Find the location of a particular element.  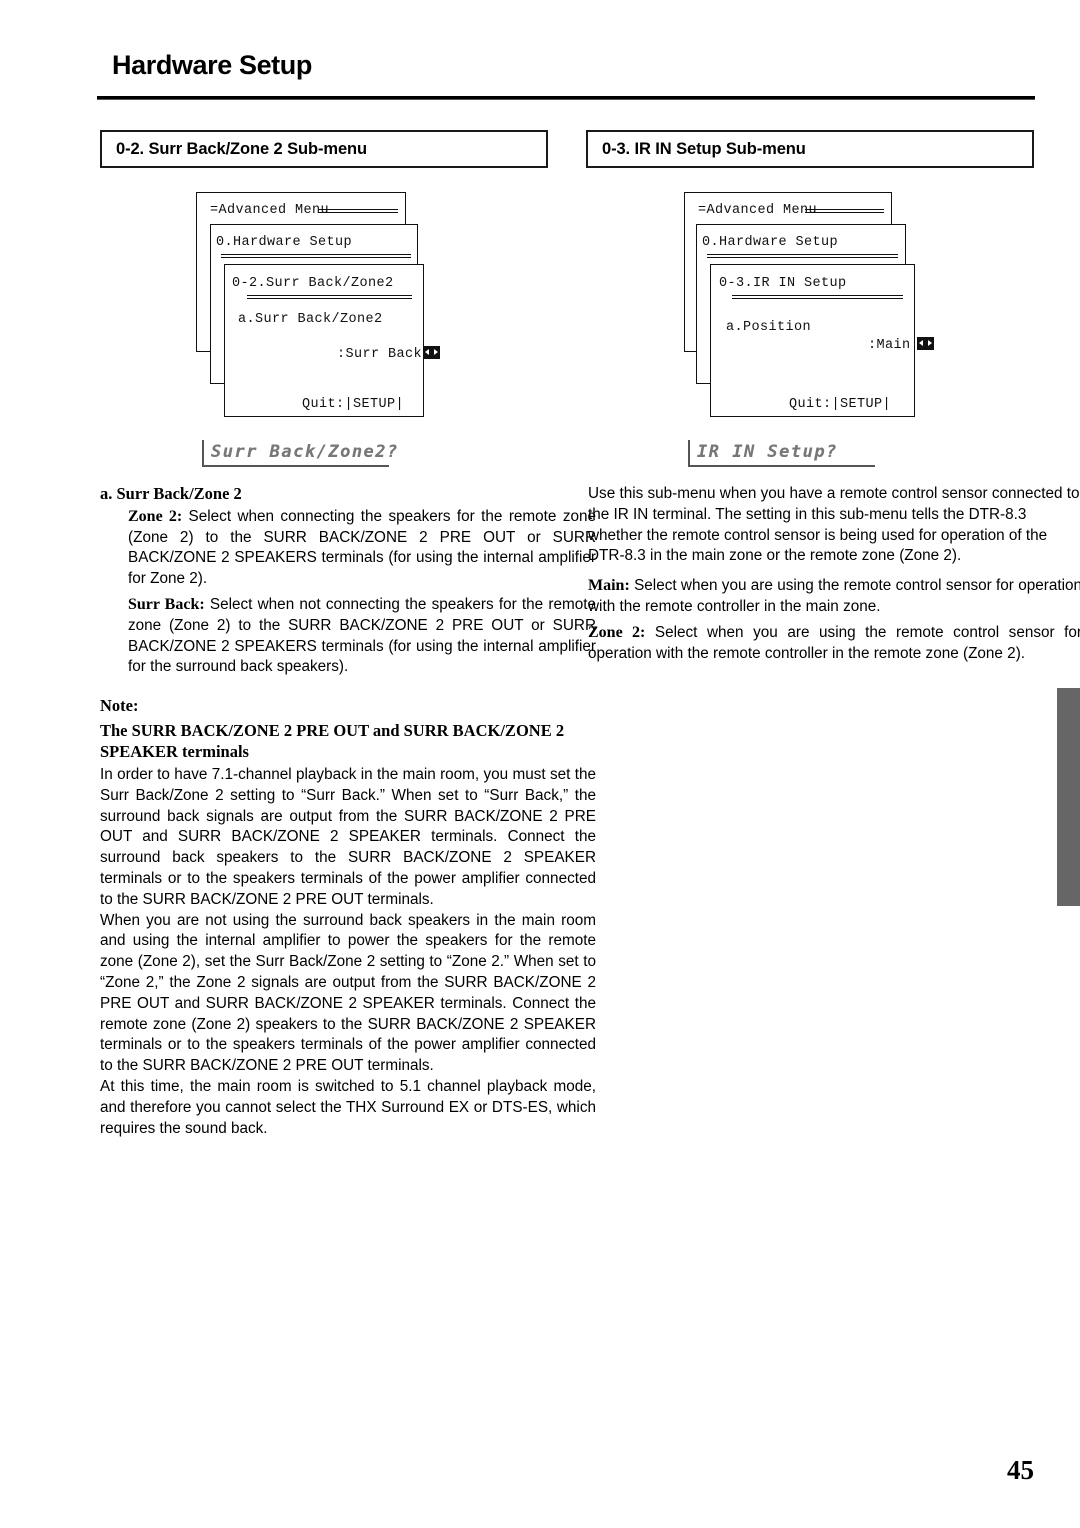

osd-submenu-title: 0-2.Surr Back/Zone2 is located at coordinates (313, 283).